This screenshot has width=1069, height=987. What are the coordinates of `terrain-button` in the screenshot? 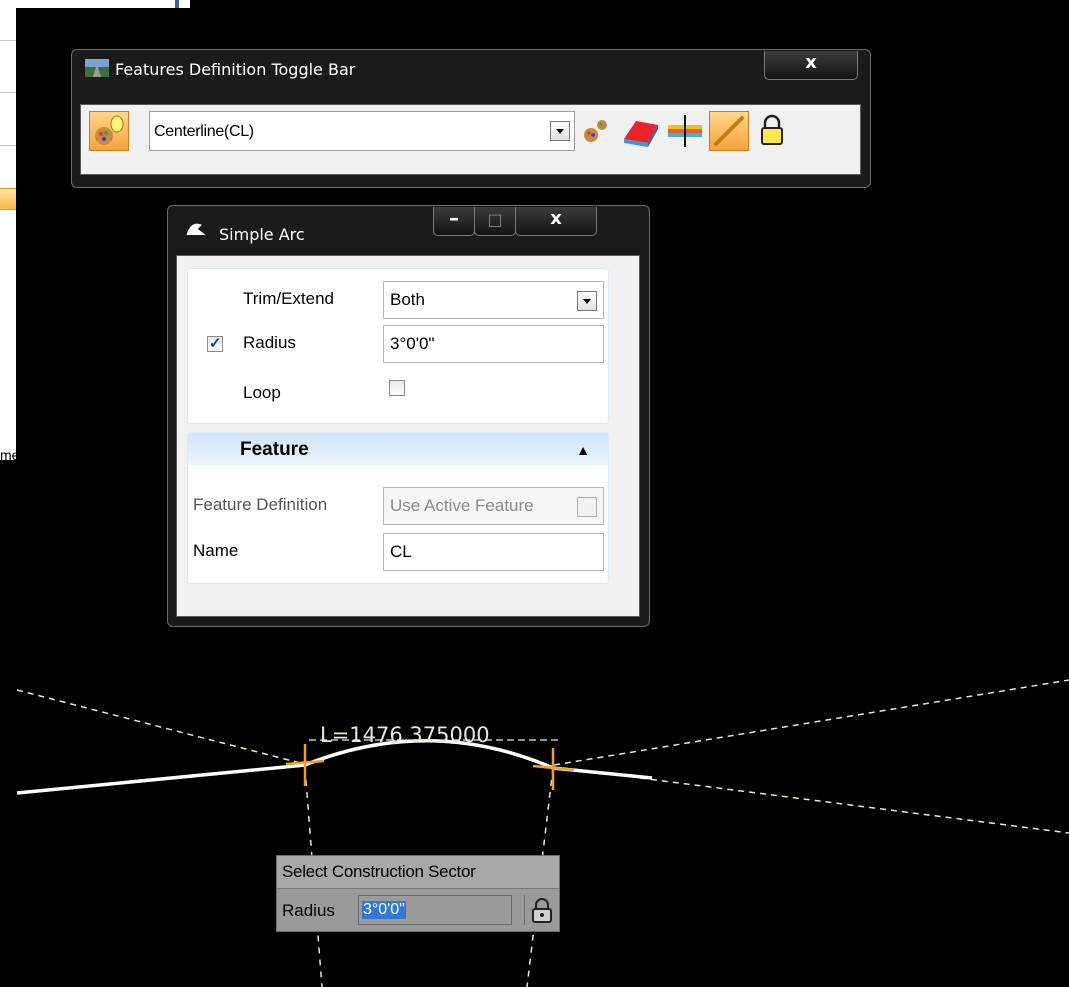 It's located at (642, 131).